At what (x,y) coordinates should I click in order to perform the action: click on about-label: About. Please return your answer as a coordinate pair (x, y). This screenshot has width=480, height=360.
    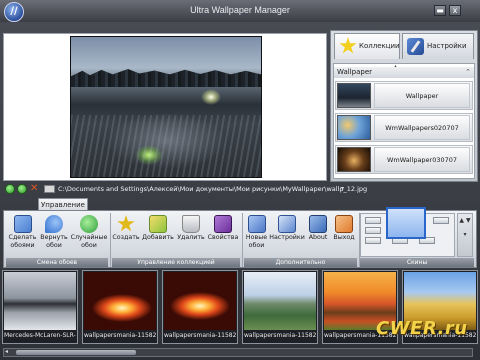
    Looking at the image, I should click on (318, 237).